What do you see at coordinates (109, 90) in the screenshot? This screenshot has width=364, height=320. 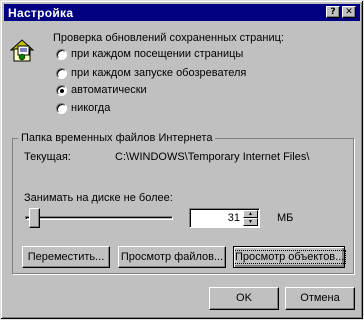 I see `radio-label-automatic: автоматически` at bounding box center [109, 90].